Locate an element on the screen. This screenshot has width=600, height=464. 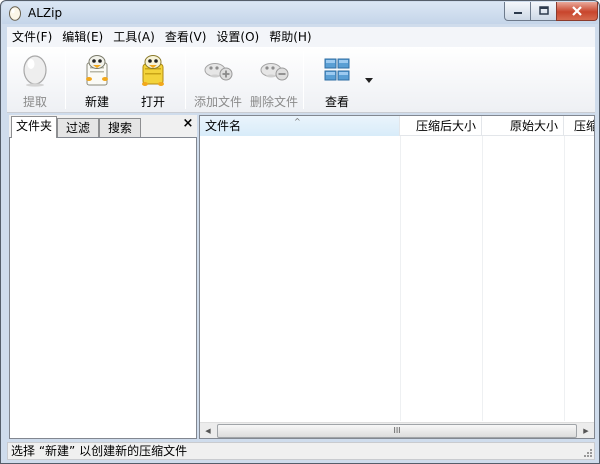
minimize-button is located at coordinates (517, 11).